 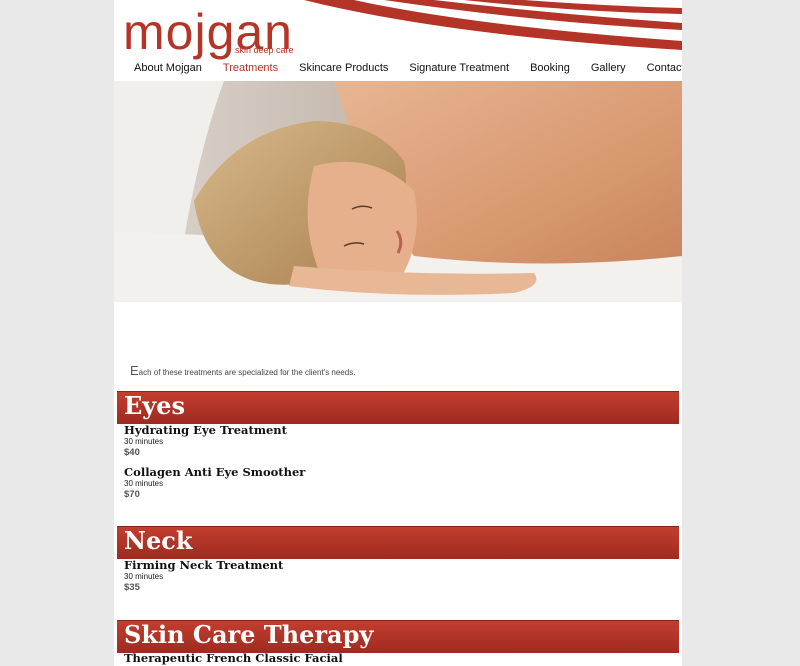 I want to click on treatment-name: Collagen Anti Eye Smoother, so click(x=215, y=472).